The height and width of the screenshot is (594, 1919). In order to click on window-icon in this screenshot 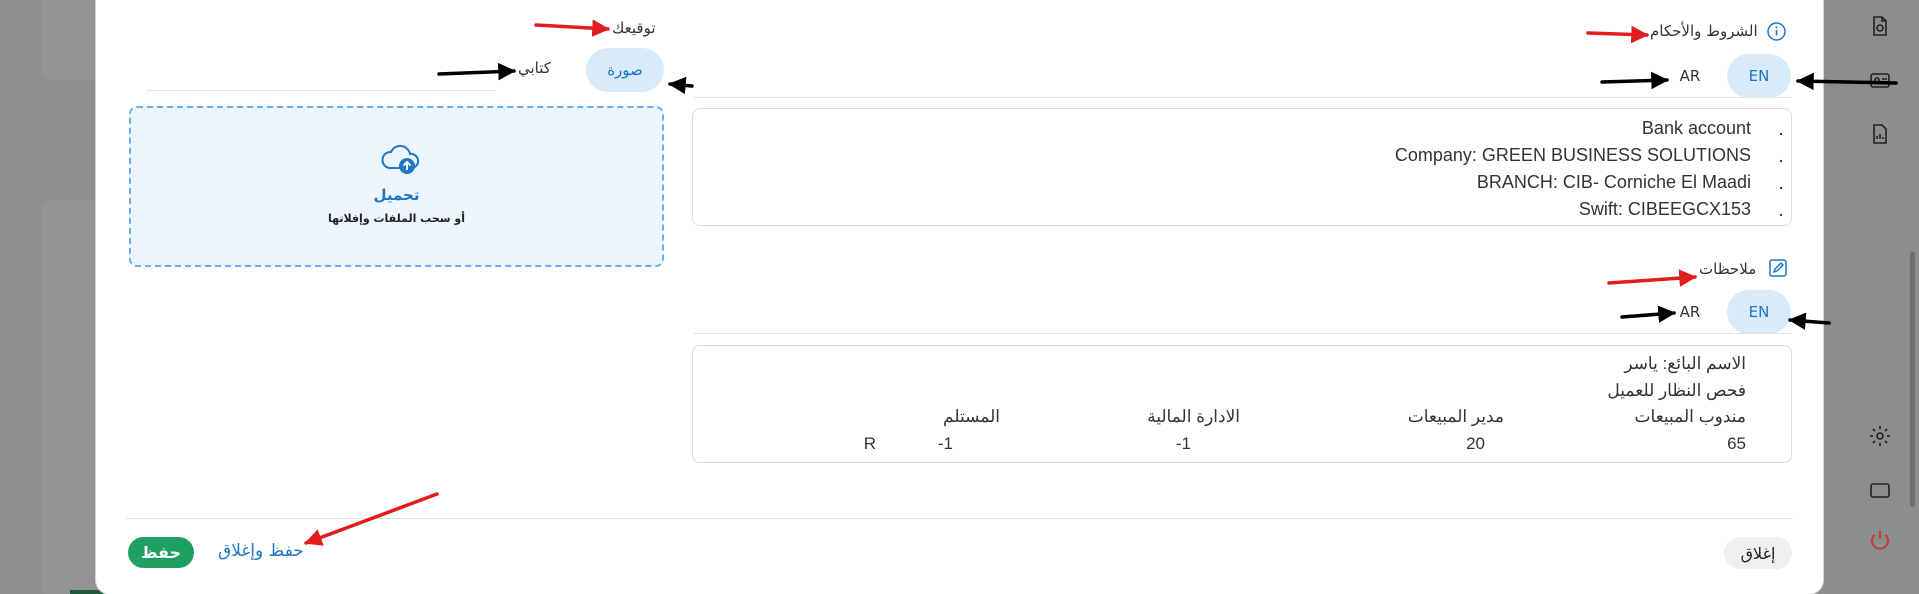, I will do `click(1880, 490)`.